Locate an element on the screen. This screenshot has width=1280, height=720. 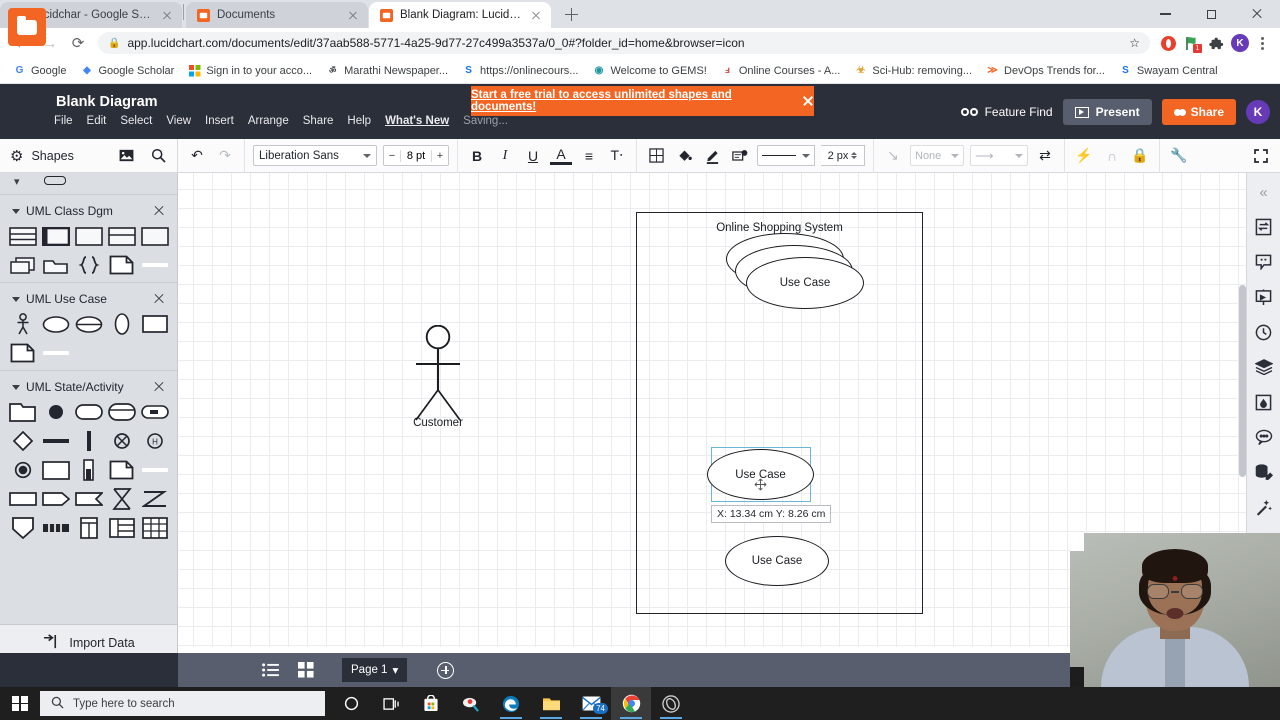
user-avatar: K is located at coordinates (1258, 112).